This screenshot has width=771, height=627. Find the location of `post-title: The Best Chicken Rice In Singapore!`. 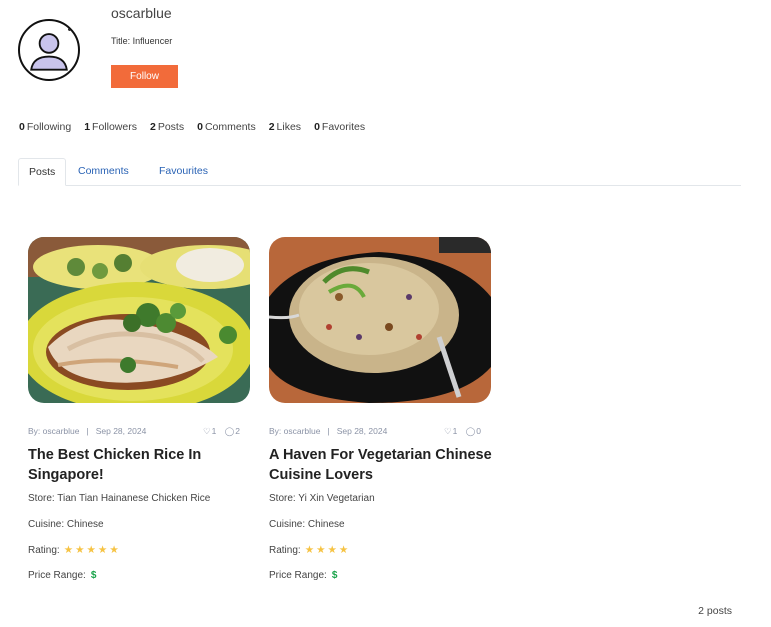

post-title: The Best Chicken Rice In Singapore! is located at coordinates (140, 465).